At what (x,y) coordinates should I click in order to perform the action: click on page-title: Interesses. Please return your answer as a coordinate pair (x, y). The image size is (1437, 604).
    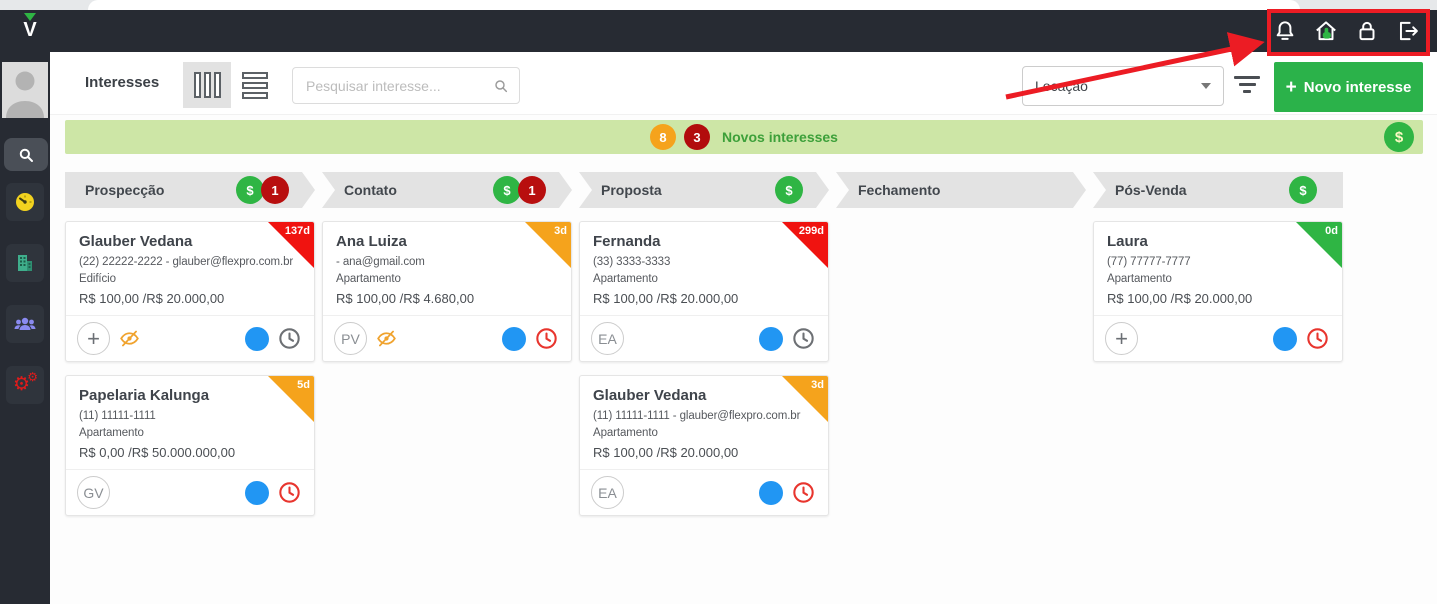
    Looking at the image, I should click on (122, 82).